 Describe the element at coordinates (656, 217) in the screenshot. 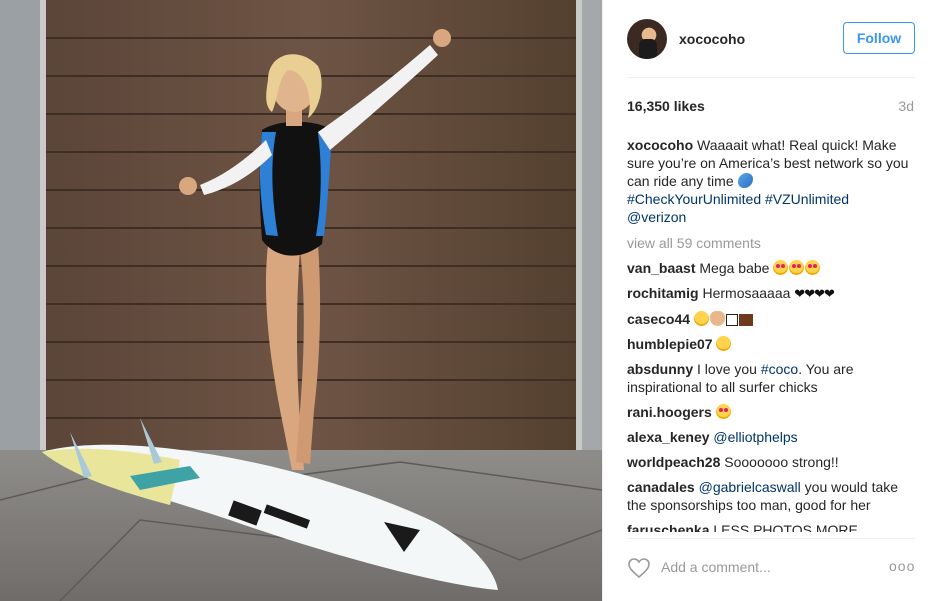

I see `mention-verizon: @verizon` at that location.